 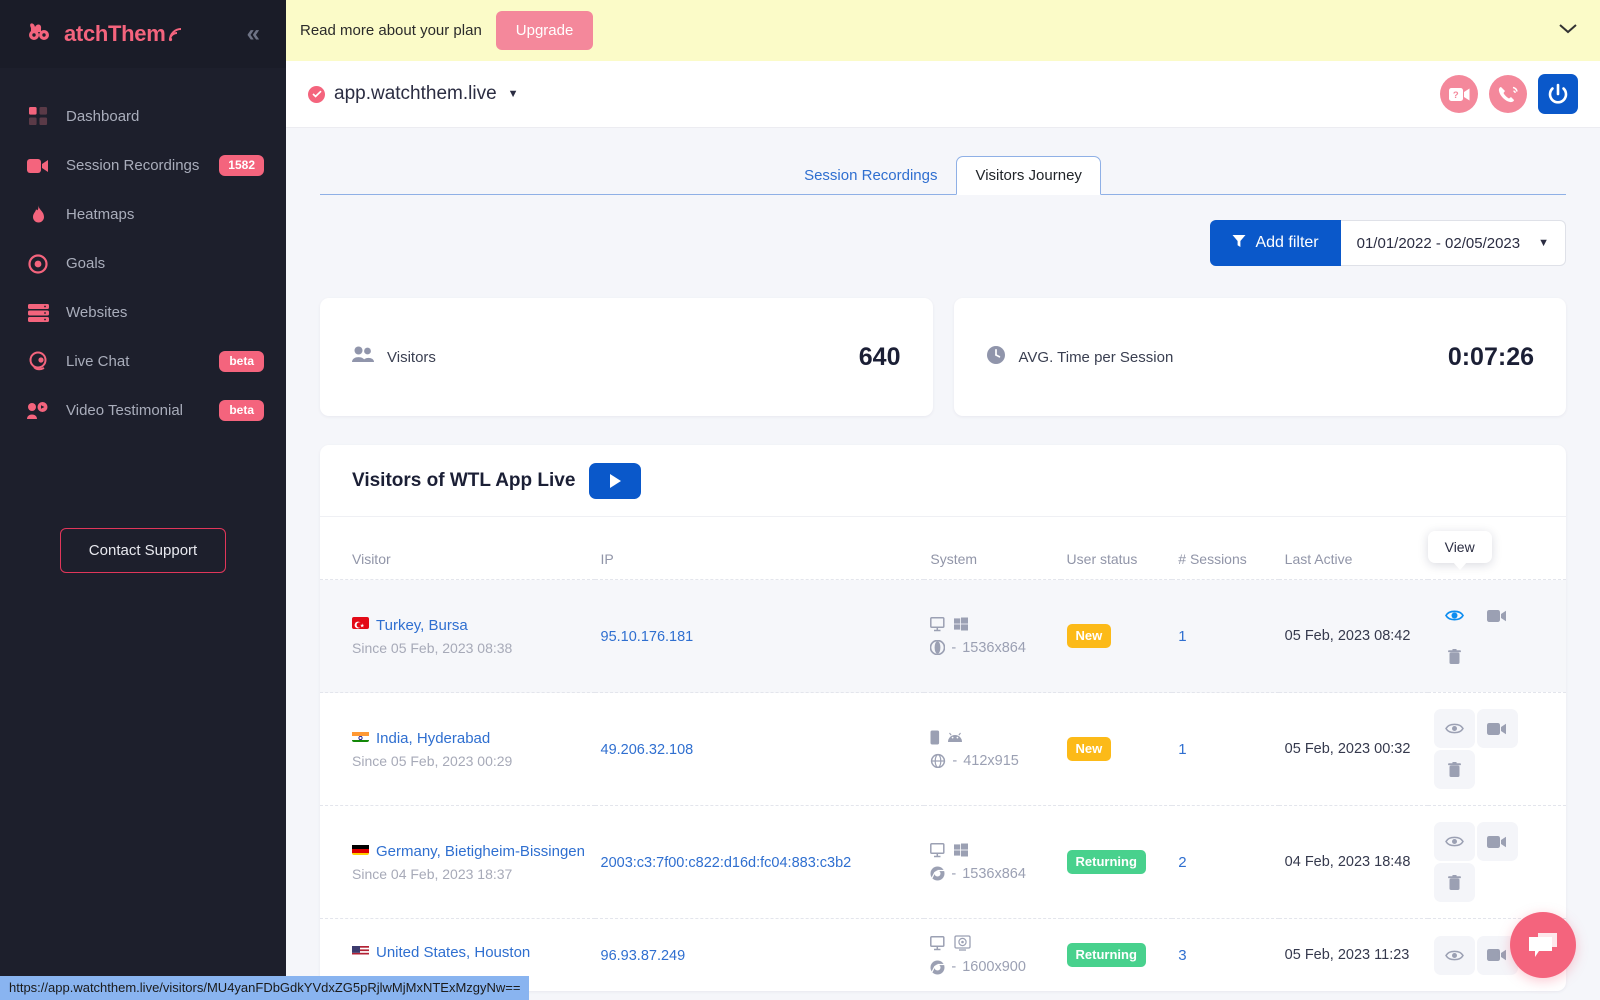 I want to click on play-icon-button, so click(x=615, y=480).